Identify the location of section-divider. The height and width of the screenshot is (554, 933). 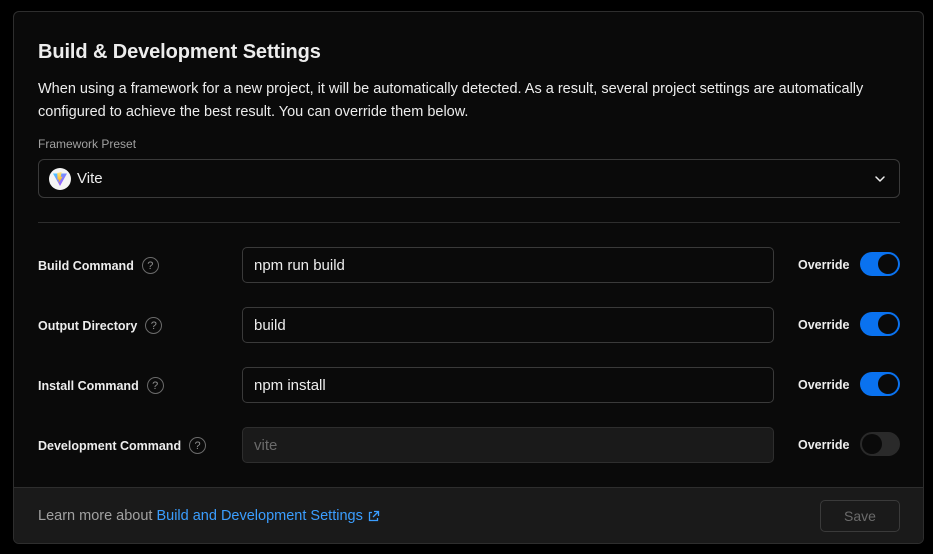
(469, 222).